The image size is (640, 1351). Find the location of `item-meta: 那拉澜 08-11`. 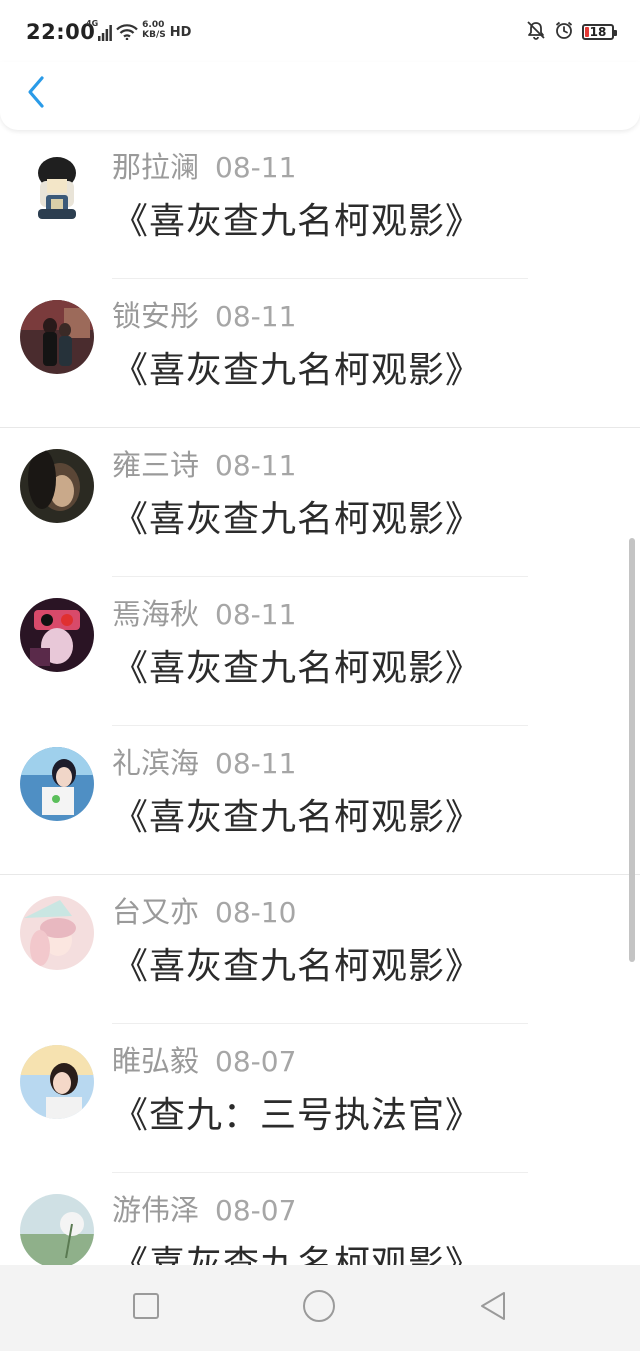

item-meta: 那拉澜 08-11 is located at coordinates (204, 165).